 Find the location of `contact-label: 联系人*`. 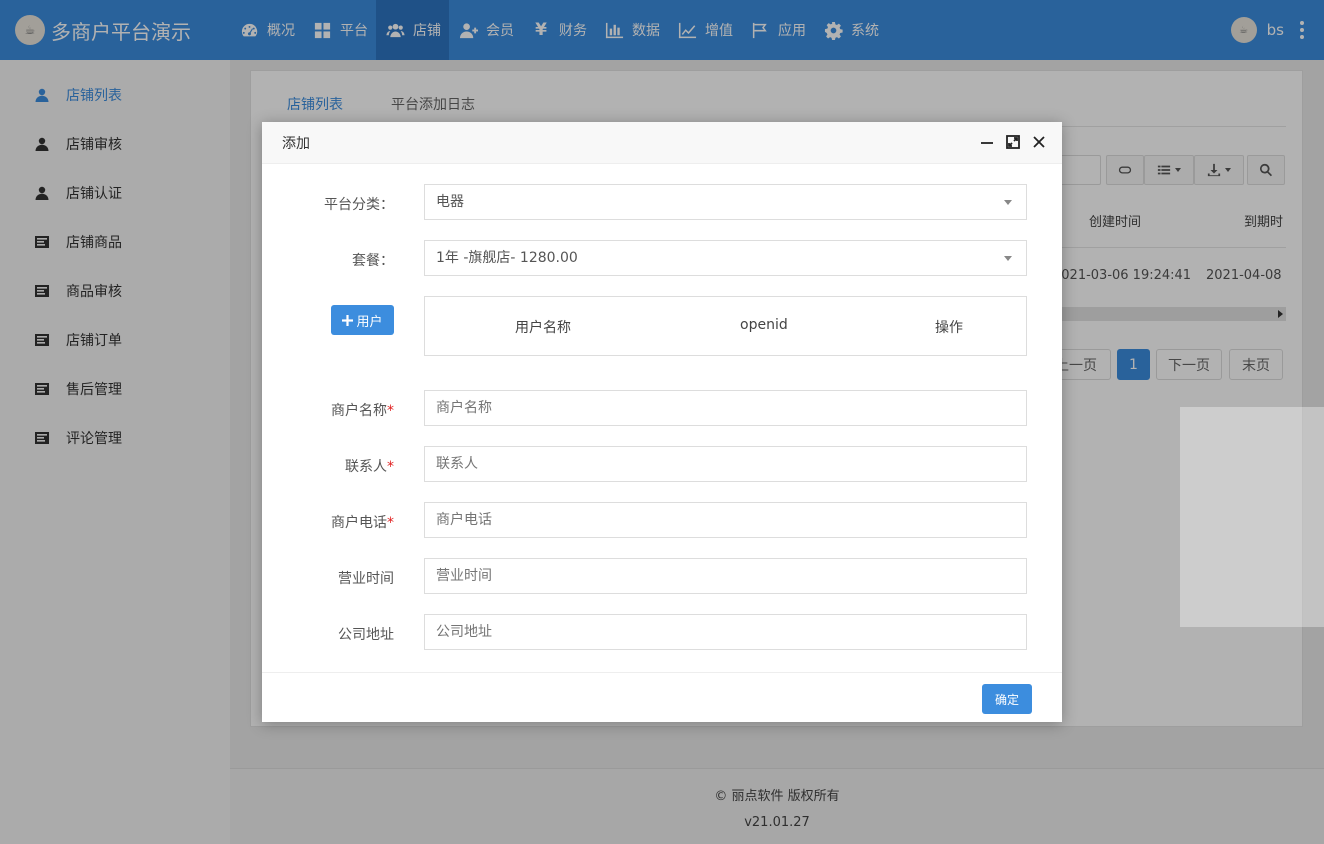

contact-label: 联系人* is located at coordinates (369, 467).